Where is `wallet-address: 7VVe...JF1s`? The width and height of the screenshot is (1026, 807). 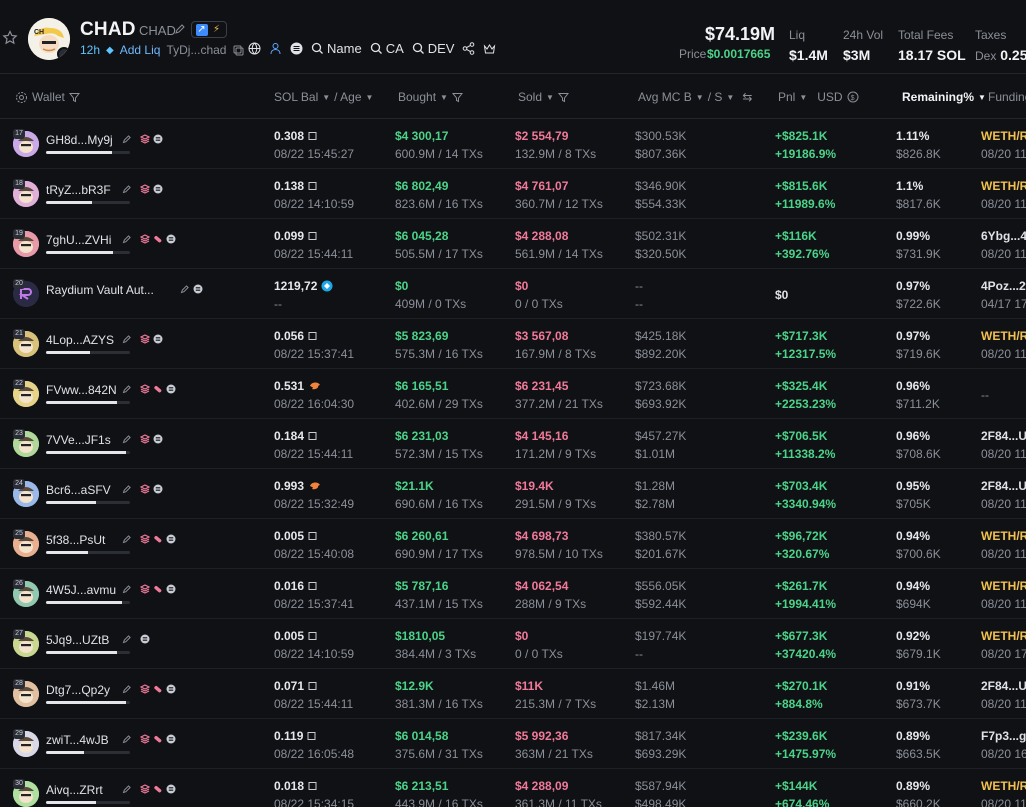
wallet-address: 7VVe...JF1s is located at coordinates (78, 440).